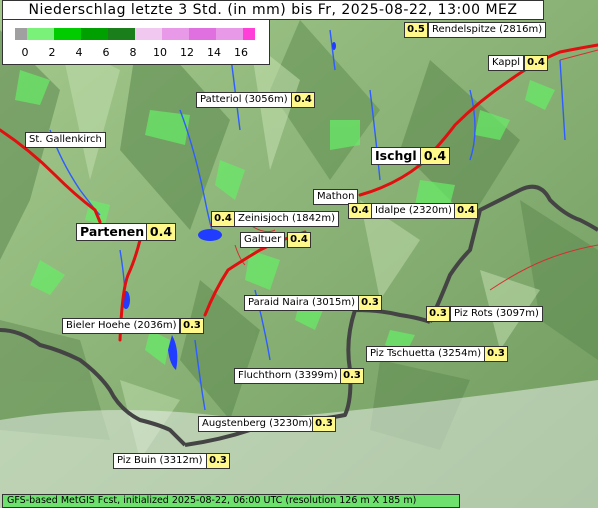  Describe the element at coordinates (121, 326) in the screenshot. I see `label-bieler-hoehe: Bieler Hoehe (2036m)` at that location.